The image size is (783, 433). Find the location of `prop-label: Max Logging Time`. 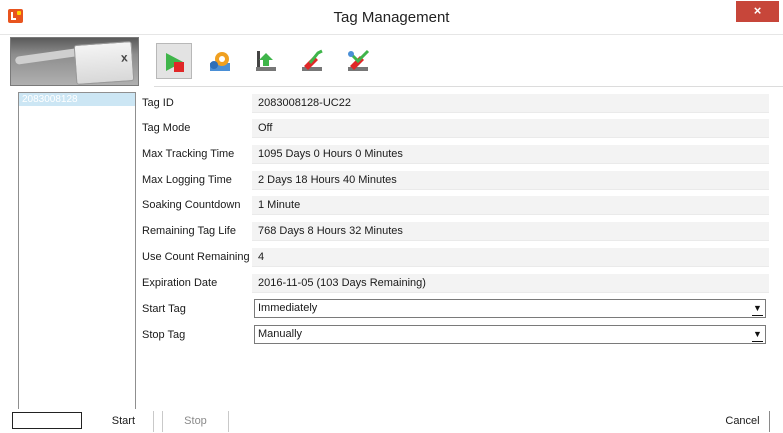

prop-label: Max Logging Time is located at coordinates (187, 180).